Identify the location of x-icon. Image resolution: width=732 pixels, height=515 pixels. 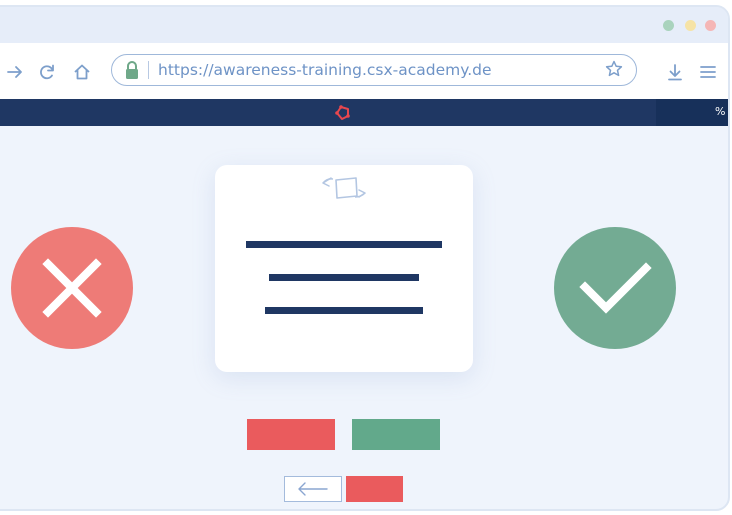
(72, 288).